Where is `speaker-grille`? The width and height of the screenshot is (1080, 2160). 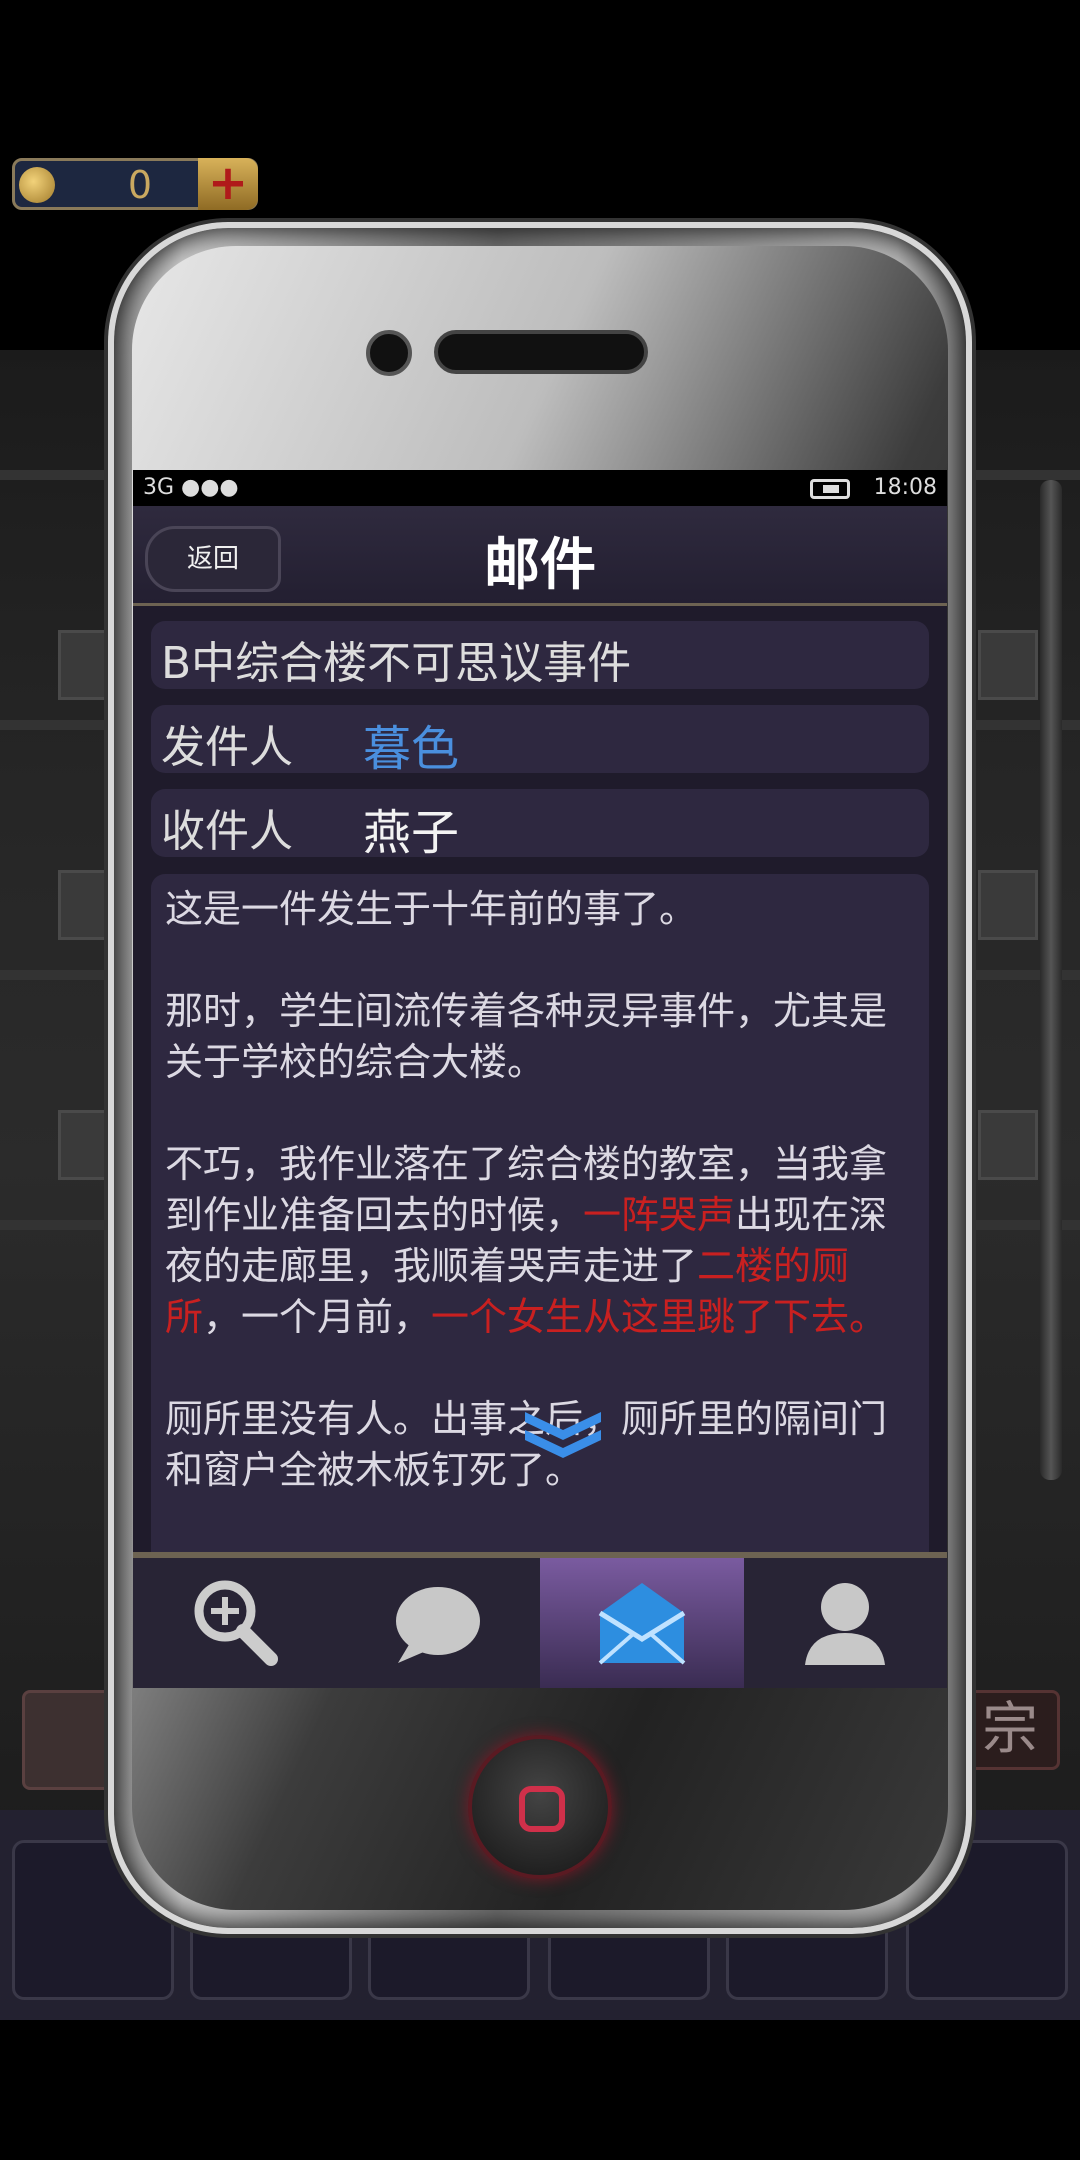 speaker-grille is located at coordinates (541, 352).